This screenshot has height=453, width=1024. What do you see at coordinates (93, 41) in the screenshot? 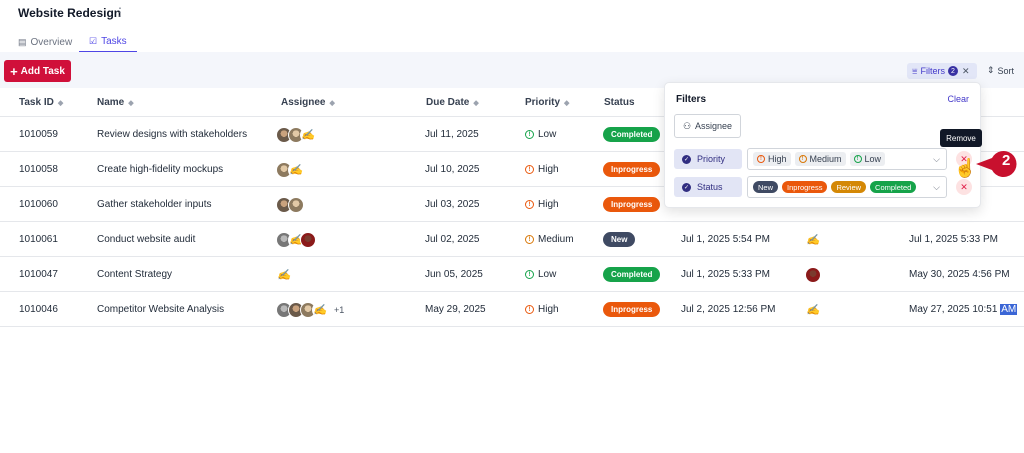
I see `checkbox-icon: ☑` at bounding box center [93, 41].